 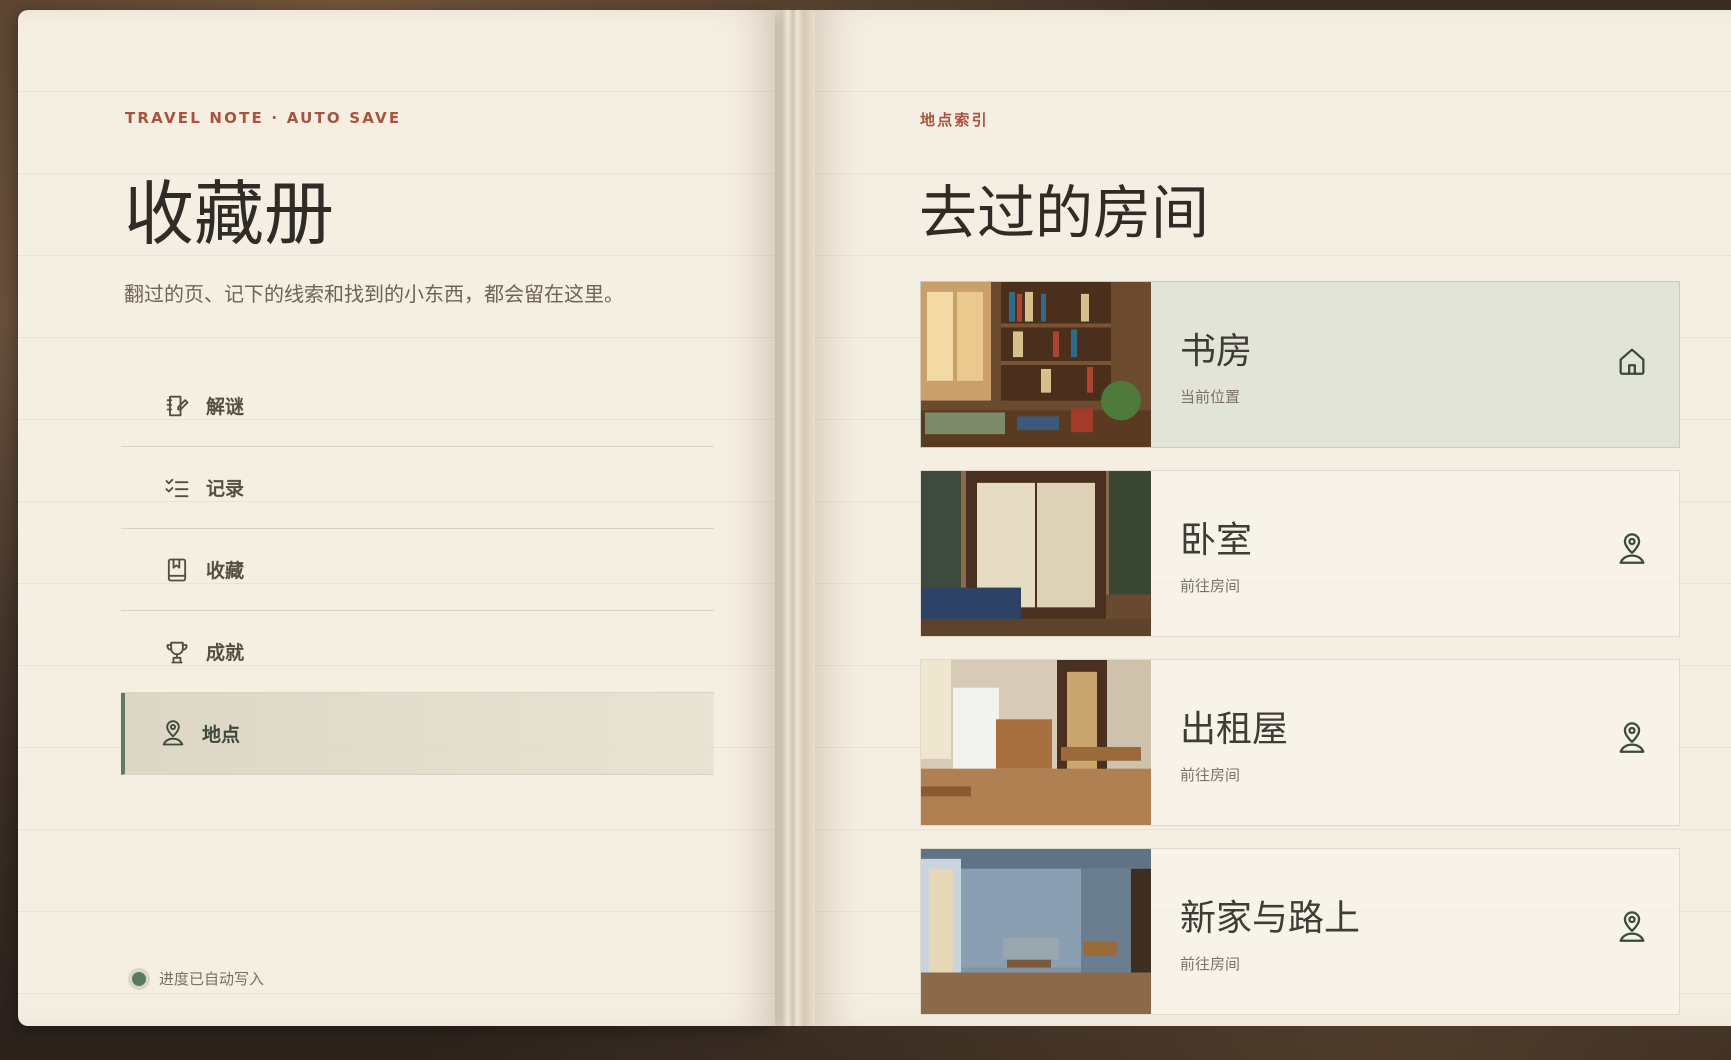 I want to click on room-name: 出租屋, so click(x=1234, y=729).